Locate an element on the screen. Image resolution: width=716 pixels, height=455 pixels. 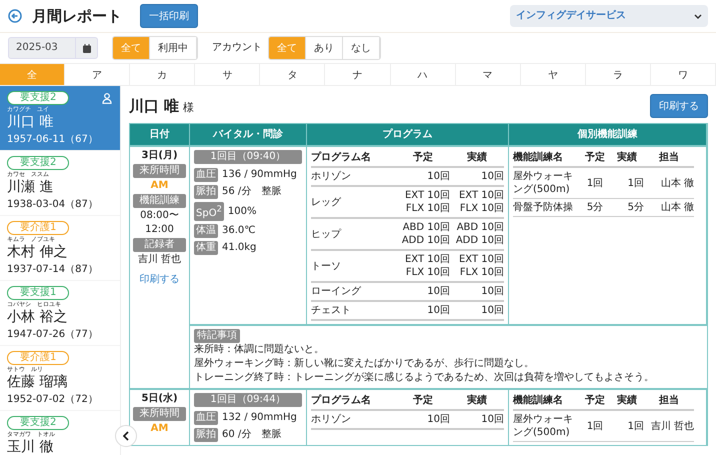
training-name: 骨盤予防体操 is located at coordinates (543, 207).